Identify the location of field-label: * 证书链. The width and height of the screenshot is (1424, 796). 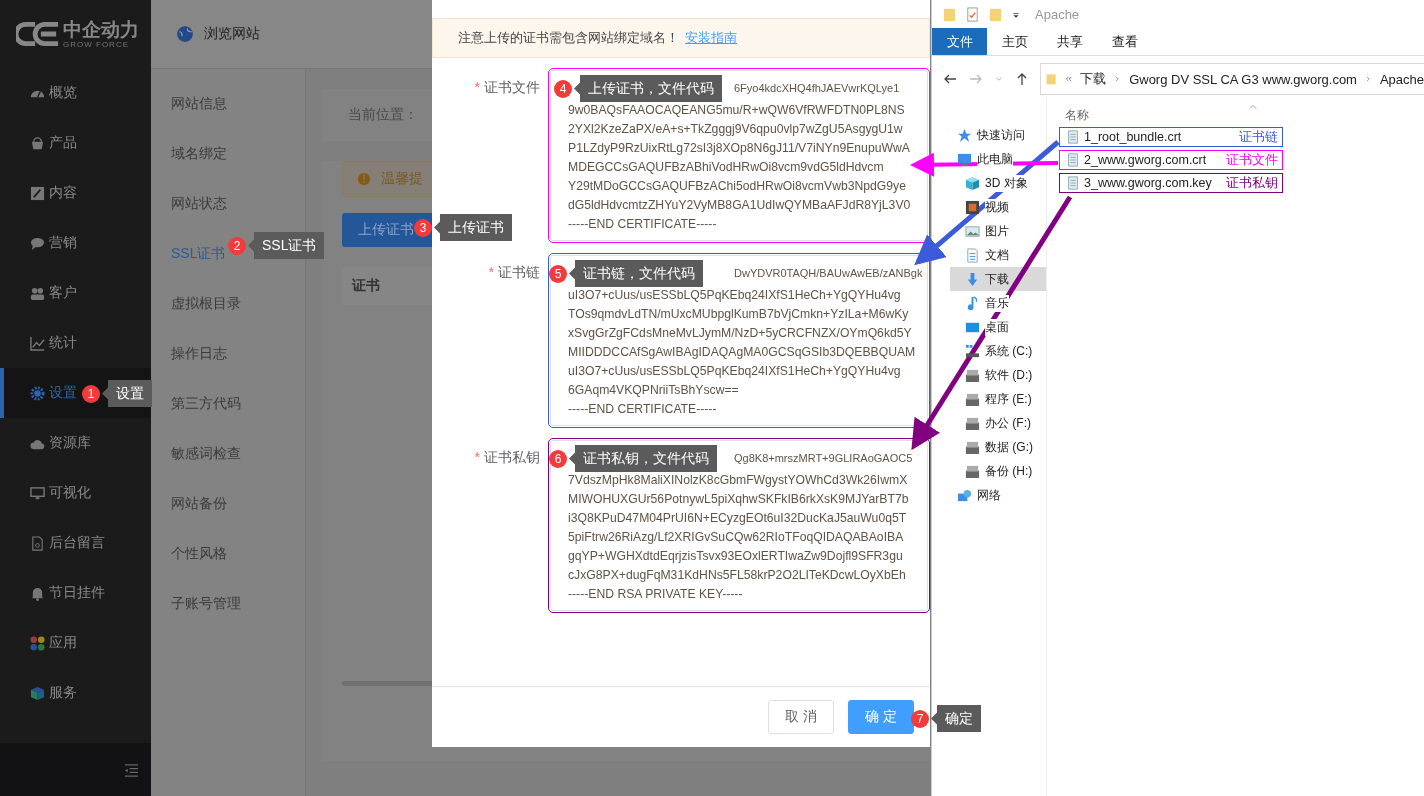
(514, 272).